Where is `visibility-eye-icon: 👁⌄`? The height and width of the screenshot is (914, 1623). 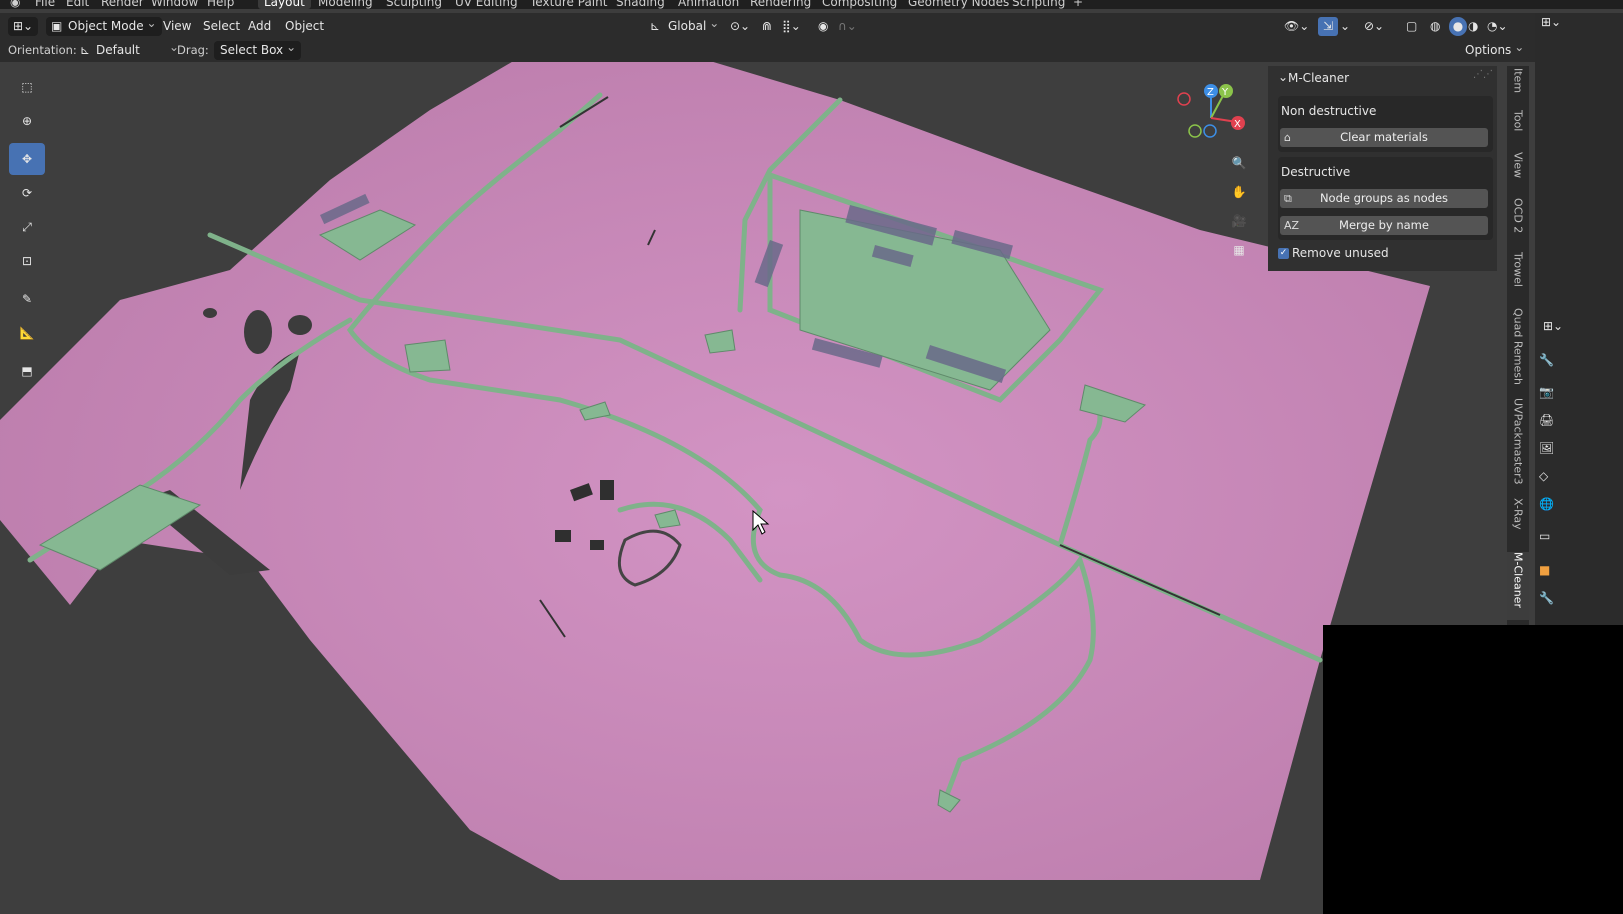 visibility-eye-icon: 👁⌄ is located at coordinates (1296, 26).